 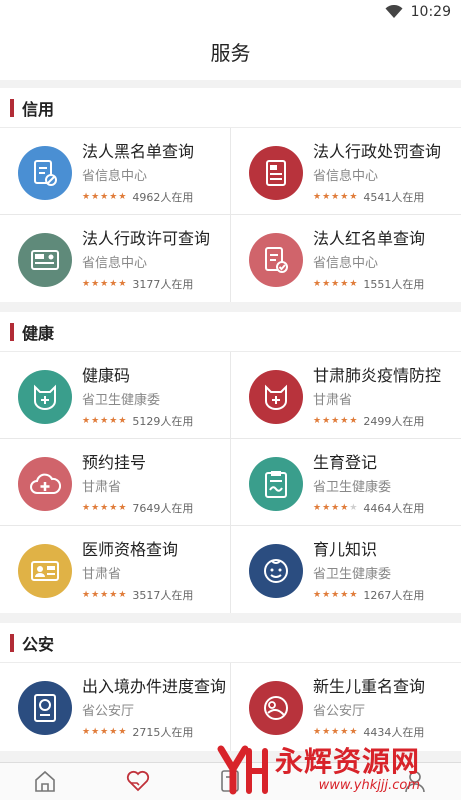 I want to click on watermark: 永辉资源网 www.yhkjjj.com, so click(x=338, y=769).